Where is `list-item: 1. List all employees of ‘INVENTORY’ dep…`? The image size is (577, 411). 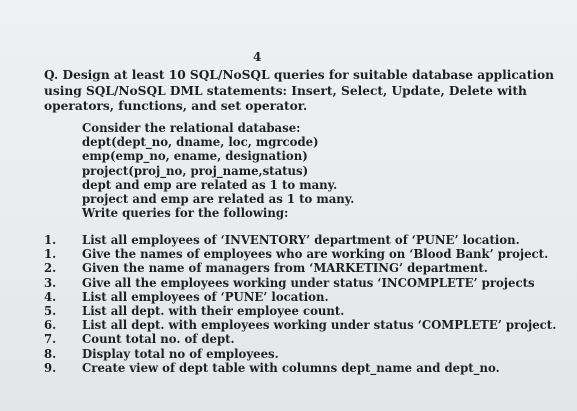 list-item: 1. List all employees of ‘INVENTORY’ dep… is located at coordinates (304, 240).